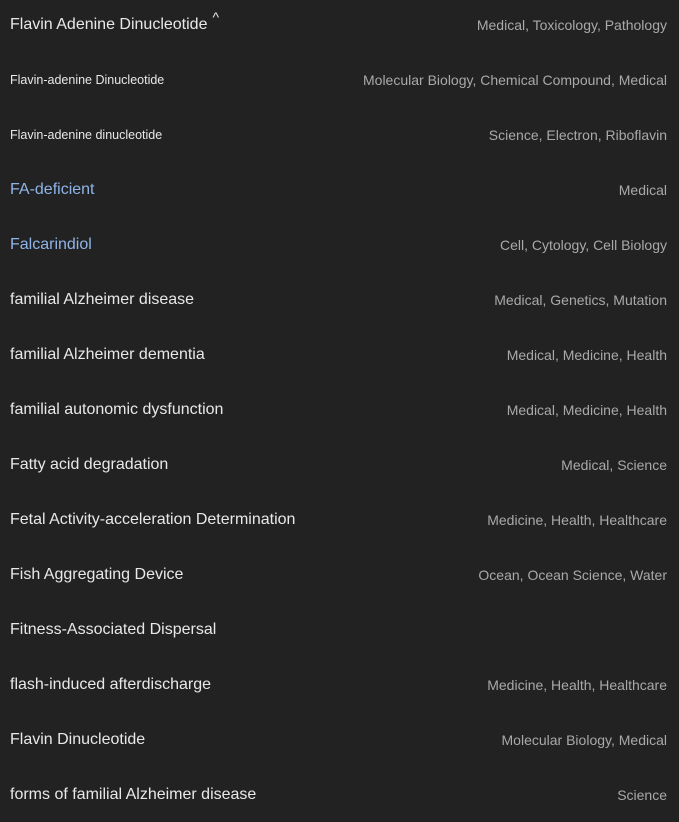 The image size is (679, 822). I want to click on term-label: Fish Aggregating Device, so click(97, 574).